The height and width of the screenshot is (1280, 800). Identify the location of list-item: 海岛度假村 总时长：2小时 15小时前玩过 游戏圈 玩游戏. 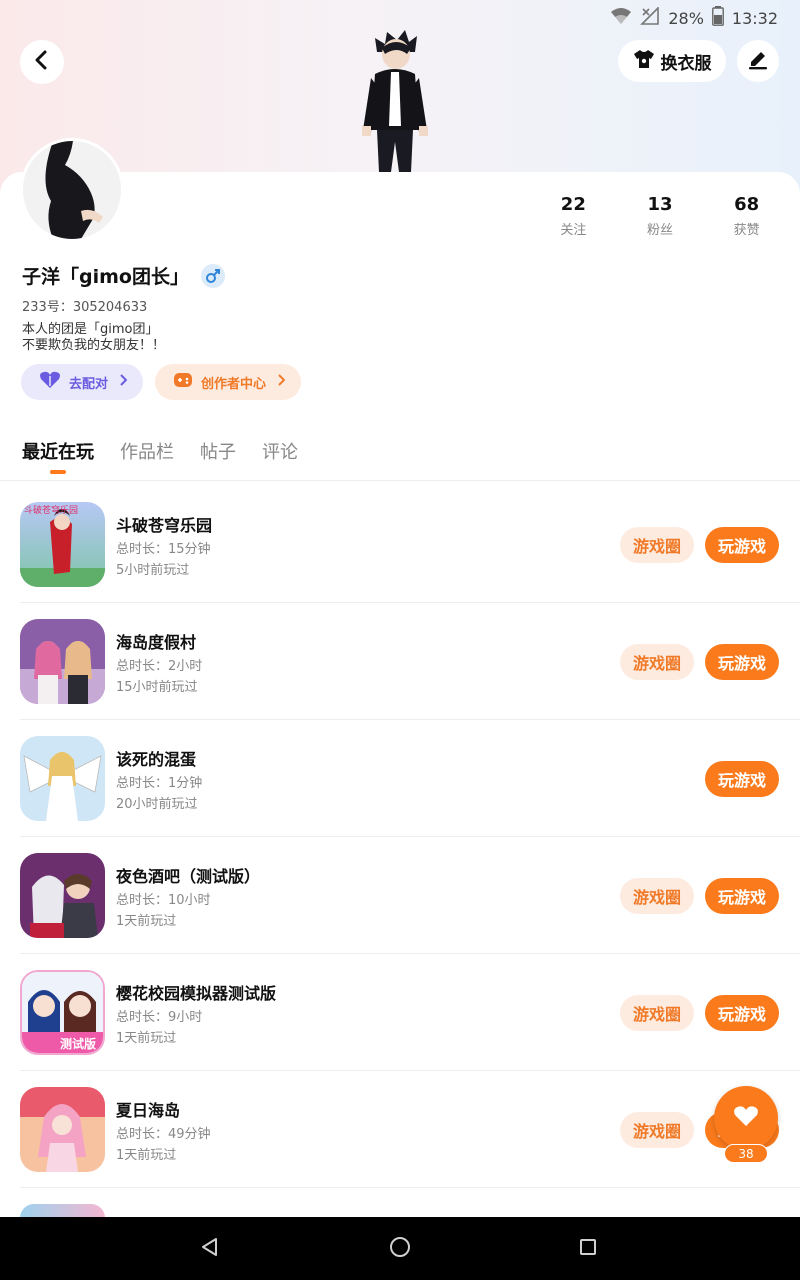
(400, 661).